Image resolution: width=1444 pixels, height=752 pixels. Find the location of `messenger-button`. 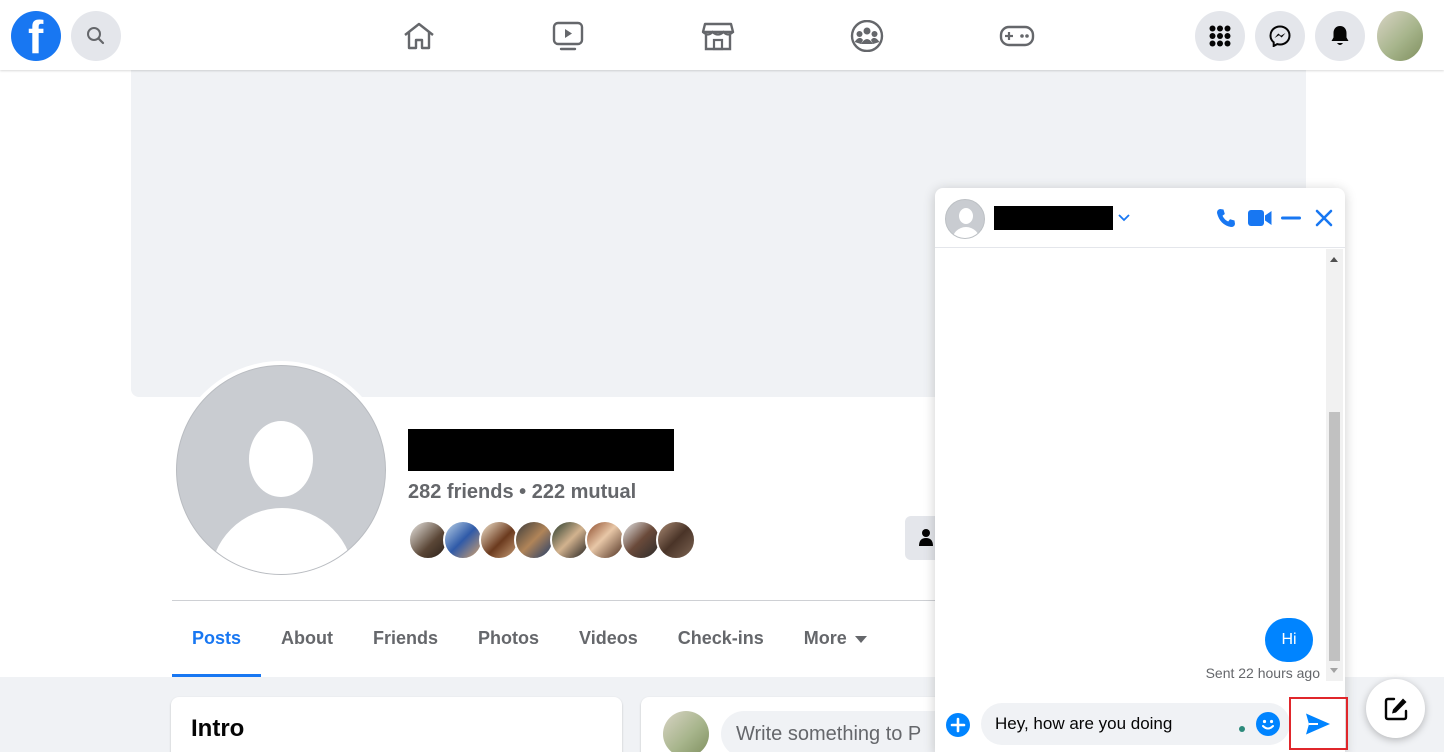

messenger-button is located at coordinates (1280, 36).